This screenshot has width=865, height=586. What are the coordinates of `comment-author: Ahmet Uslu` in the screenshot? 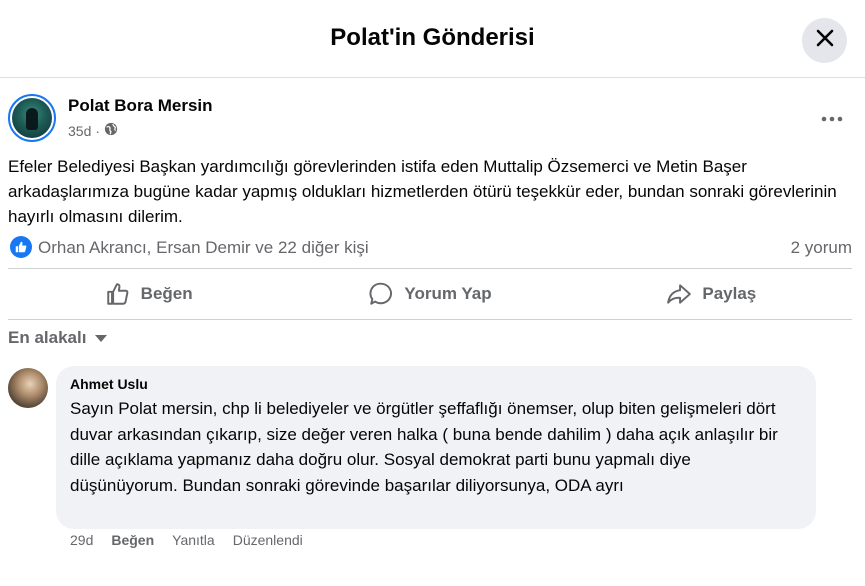 It's located at (436, 384).